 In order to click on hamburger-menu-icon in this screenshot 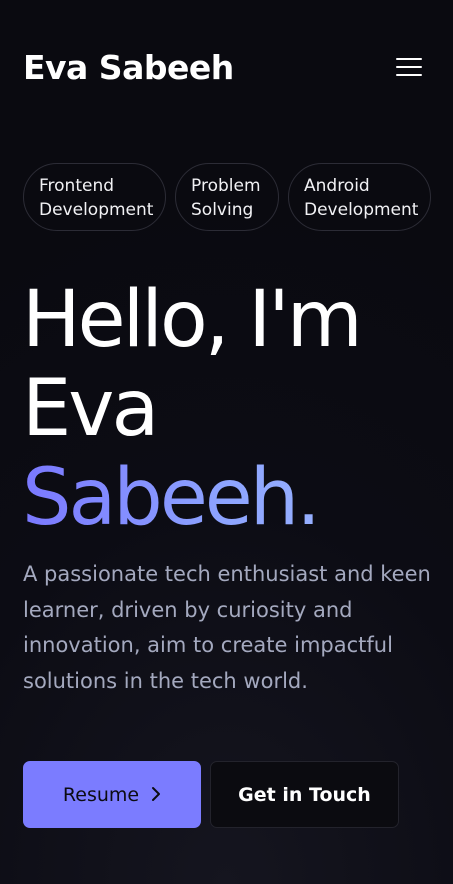, I will do `click(410, 68)`.